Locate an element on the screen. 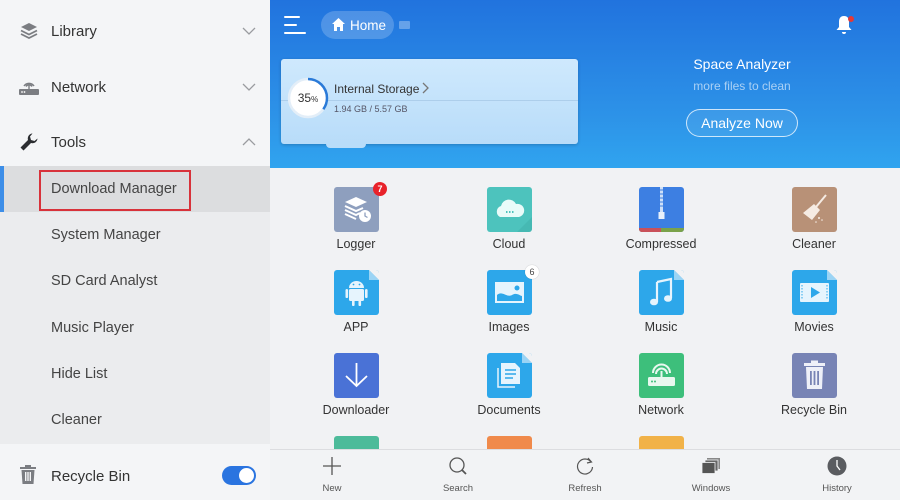 Image resolution: width=900 pixels, height=500 pixels. history-button: History is located at coordinates (837, 475).